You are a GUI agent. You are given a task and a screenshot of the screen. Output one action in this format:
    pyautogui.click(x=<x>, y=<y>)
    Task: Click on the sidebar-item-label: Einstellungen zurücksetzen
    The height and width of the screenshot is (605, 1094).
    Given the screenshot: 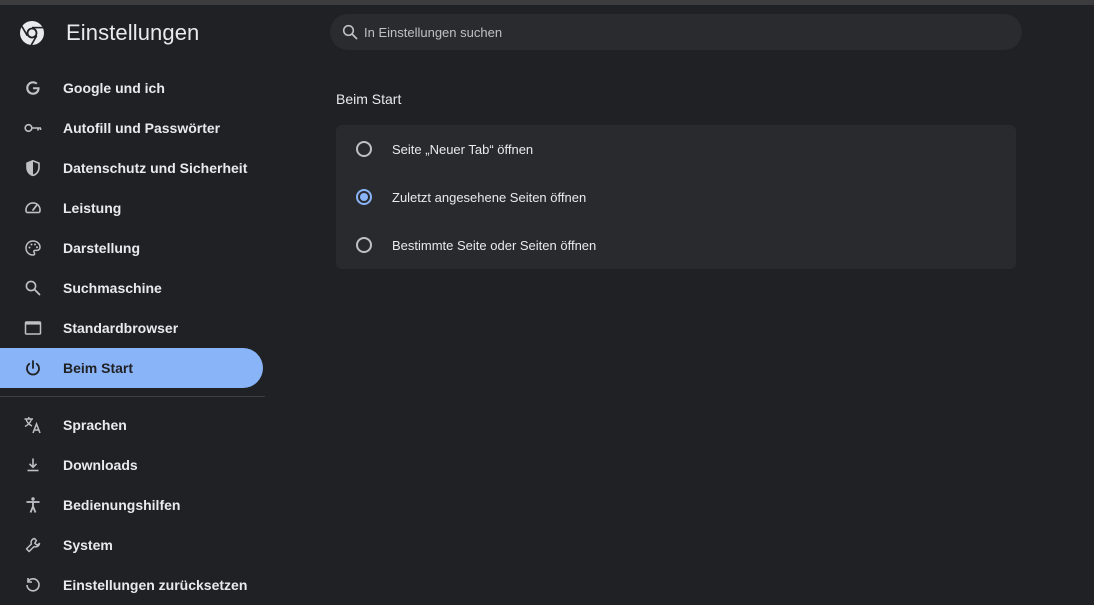 What is the action you would take?
    pyautogui.click(x=155, y=585)
    